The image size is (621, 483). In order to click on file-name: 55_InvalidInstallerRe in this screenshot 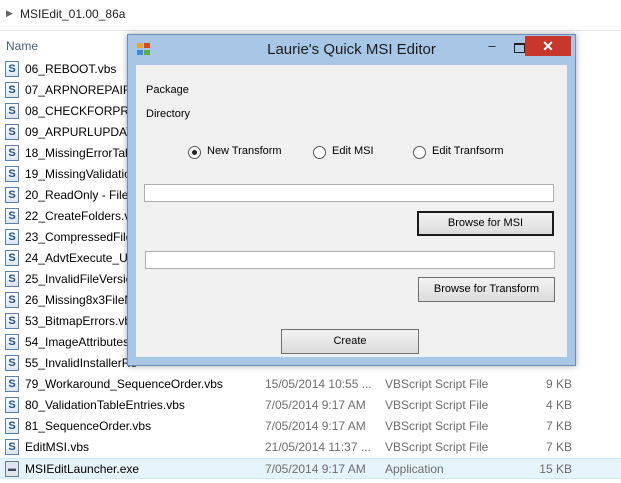, I will do `click(81, 363)`.